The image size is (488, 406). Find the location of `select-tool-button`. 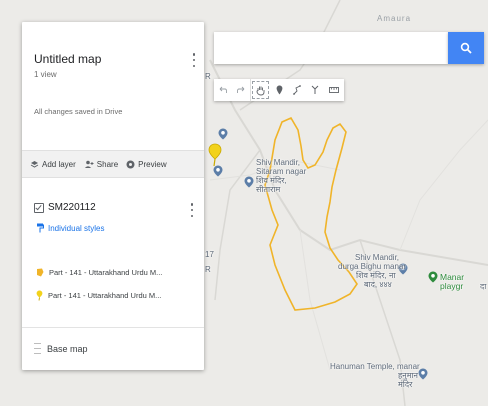

select-tool-button is located at coordinates (260, 90).